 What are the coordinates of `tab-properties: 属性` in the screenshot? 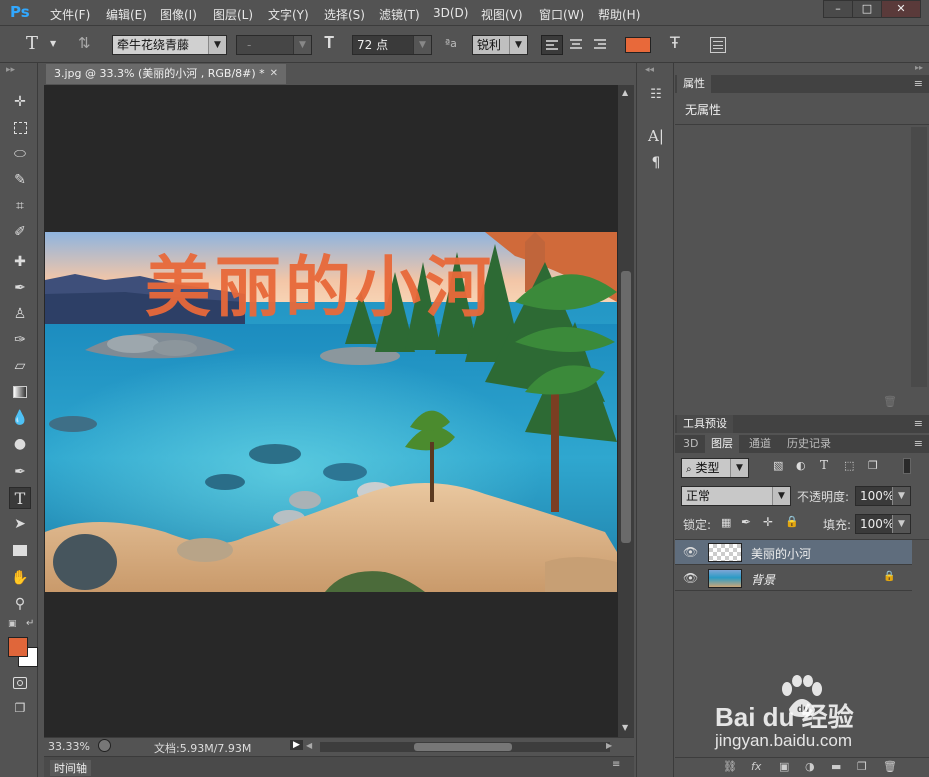 It's located at (694, 84).